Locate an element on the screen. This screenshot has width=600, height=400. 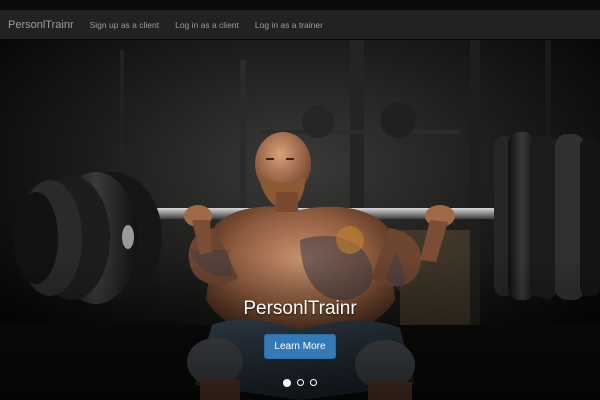
learn-more-button: Learn More is located at coordinates (300, 346).